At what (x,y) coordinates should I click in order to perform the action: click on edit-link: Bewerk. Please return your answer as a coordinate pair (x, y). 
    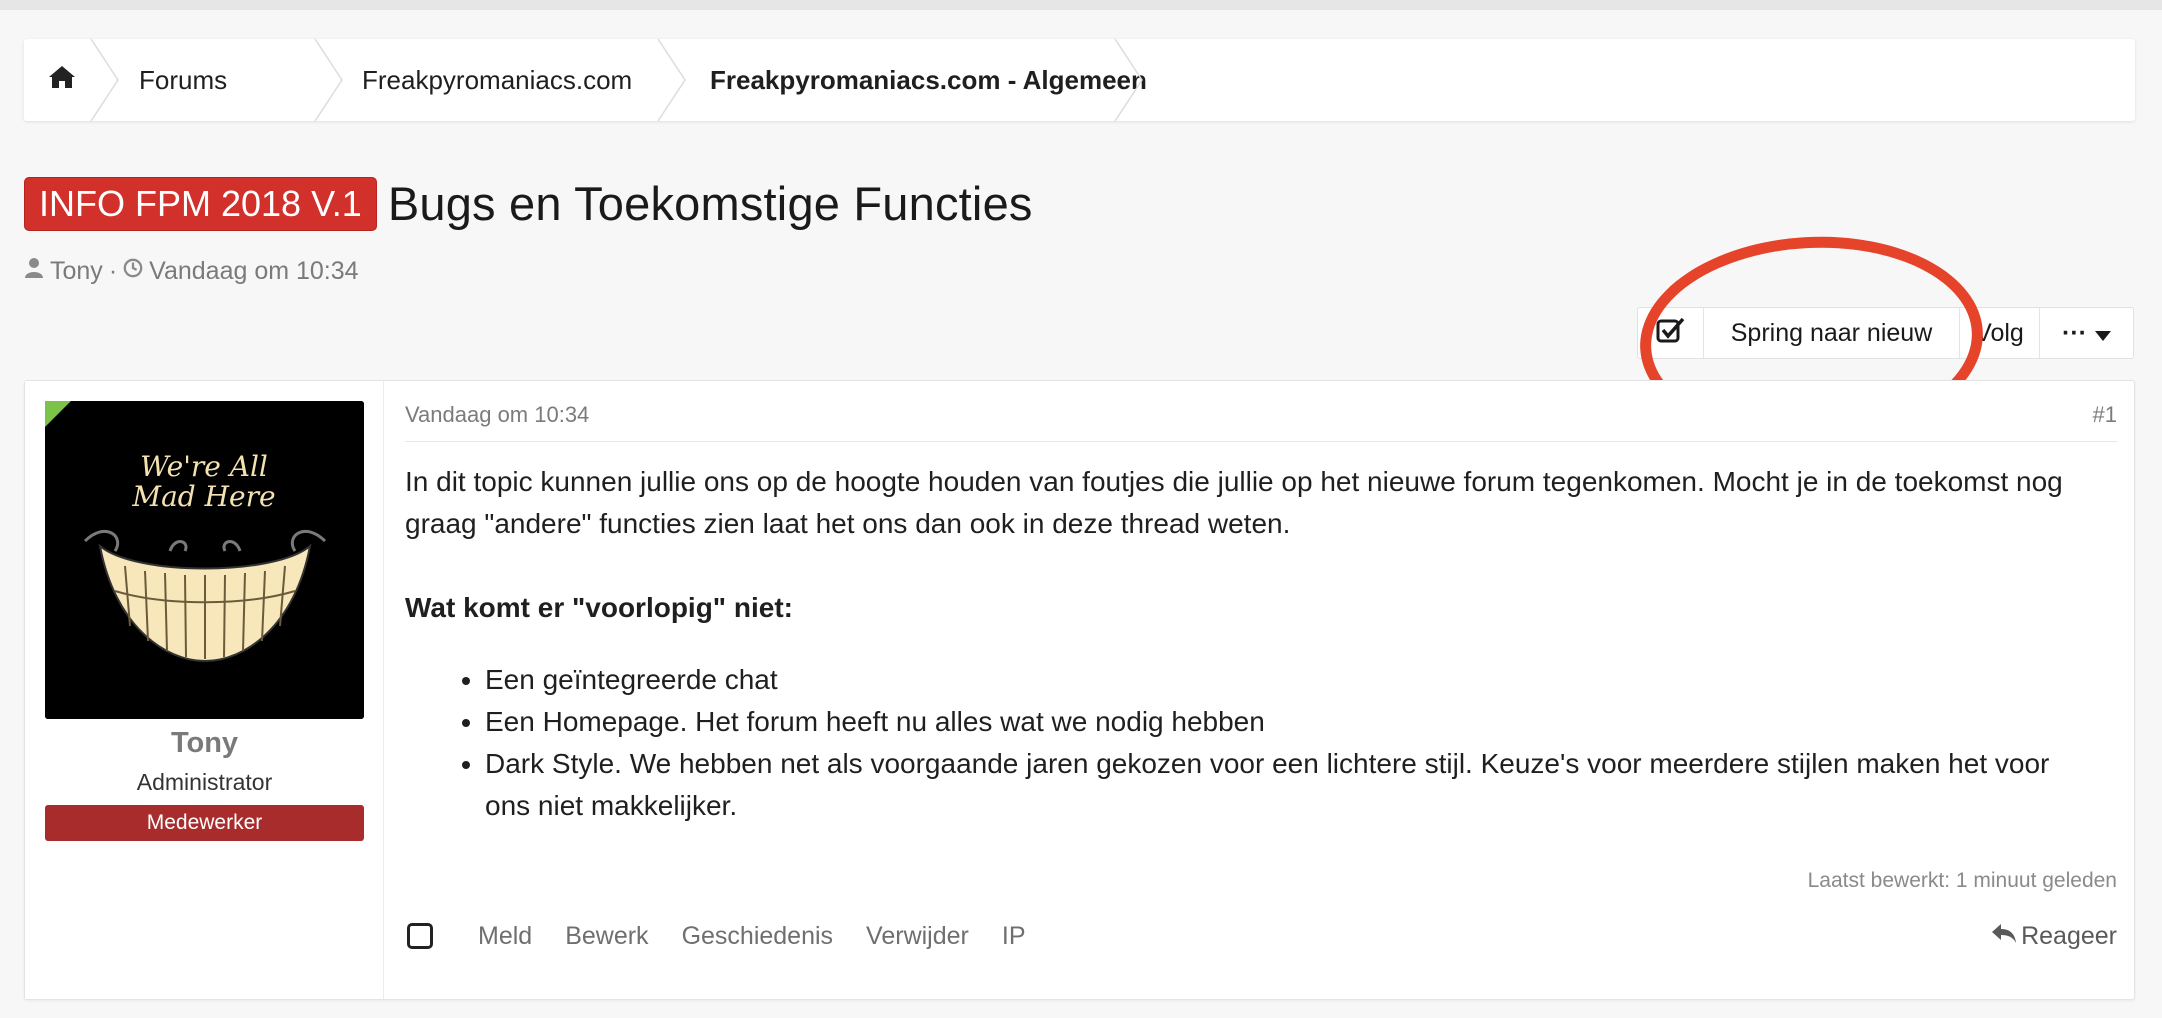
    Looking at the image, I should click on (606, 936).